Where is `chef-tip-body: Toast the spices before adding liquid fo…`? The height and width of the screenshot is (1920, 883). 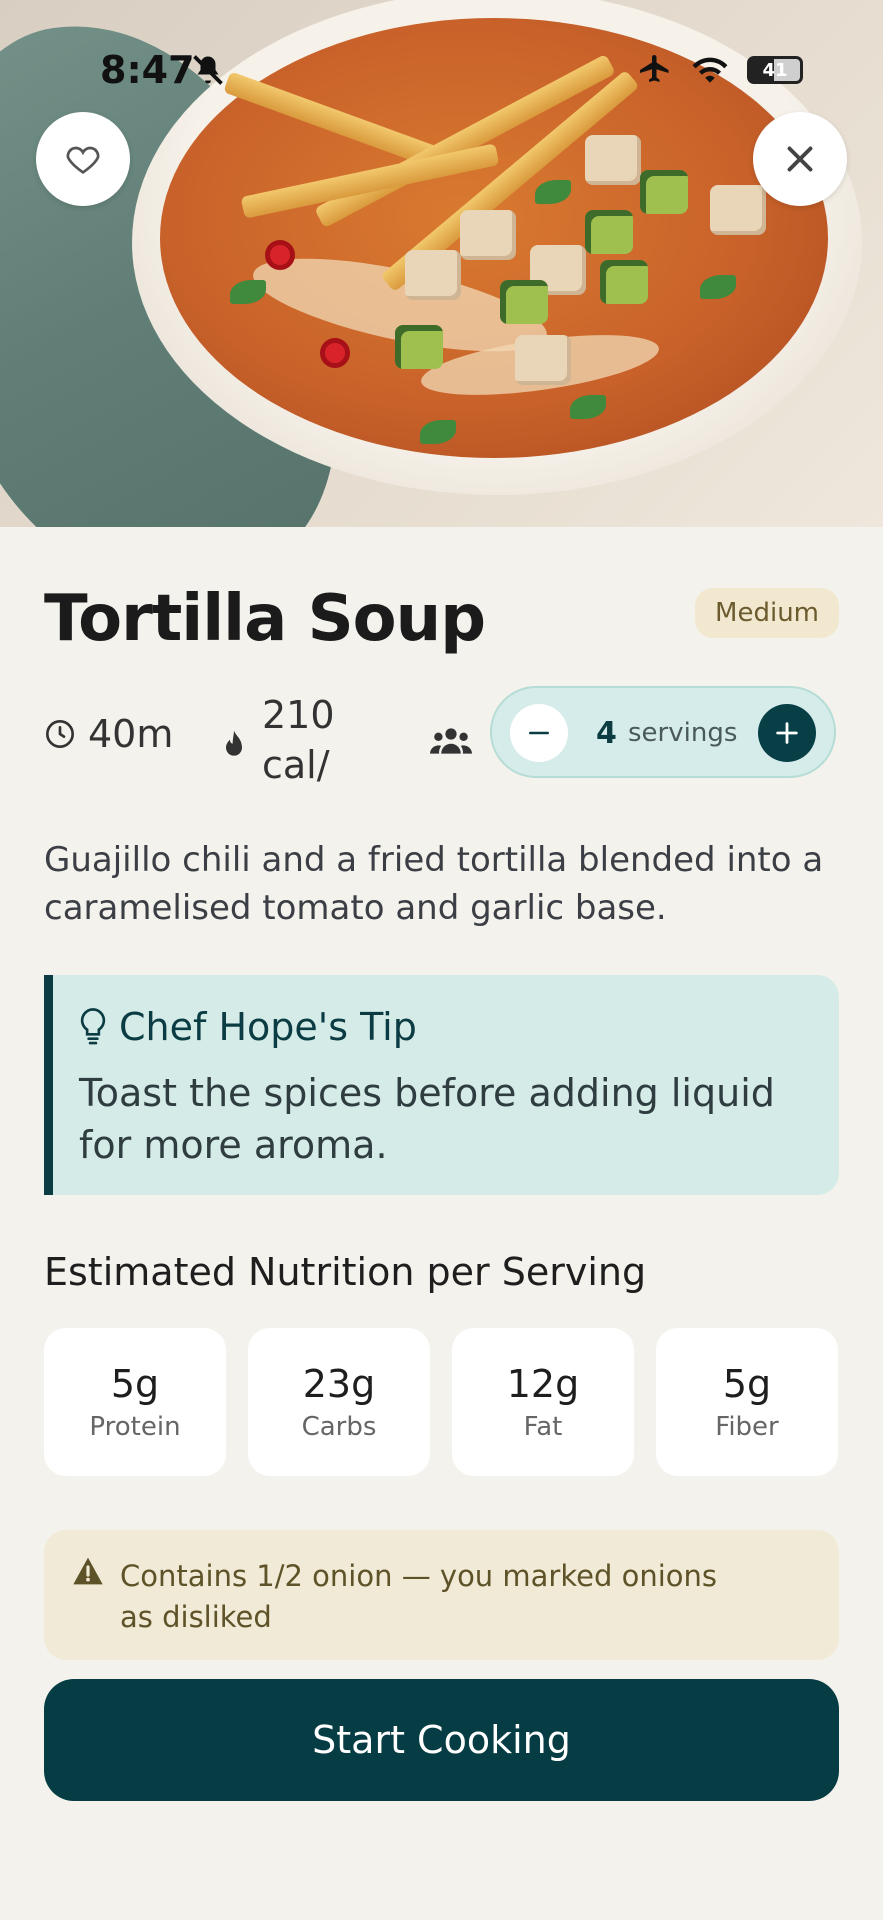
chef-tip-body: Toast the spices before adding liquid fo… is located at coordinates (427, 1119).